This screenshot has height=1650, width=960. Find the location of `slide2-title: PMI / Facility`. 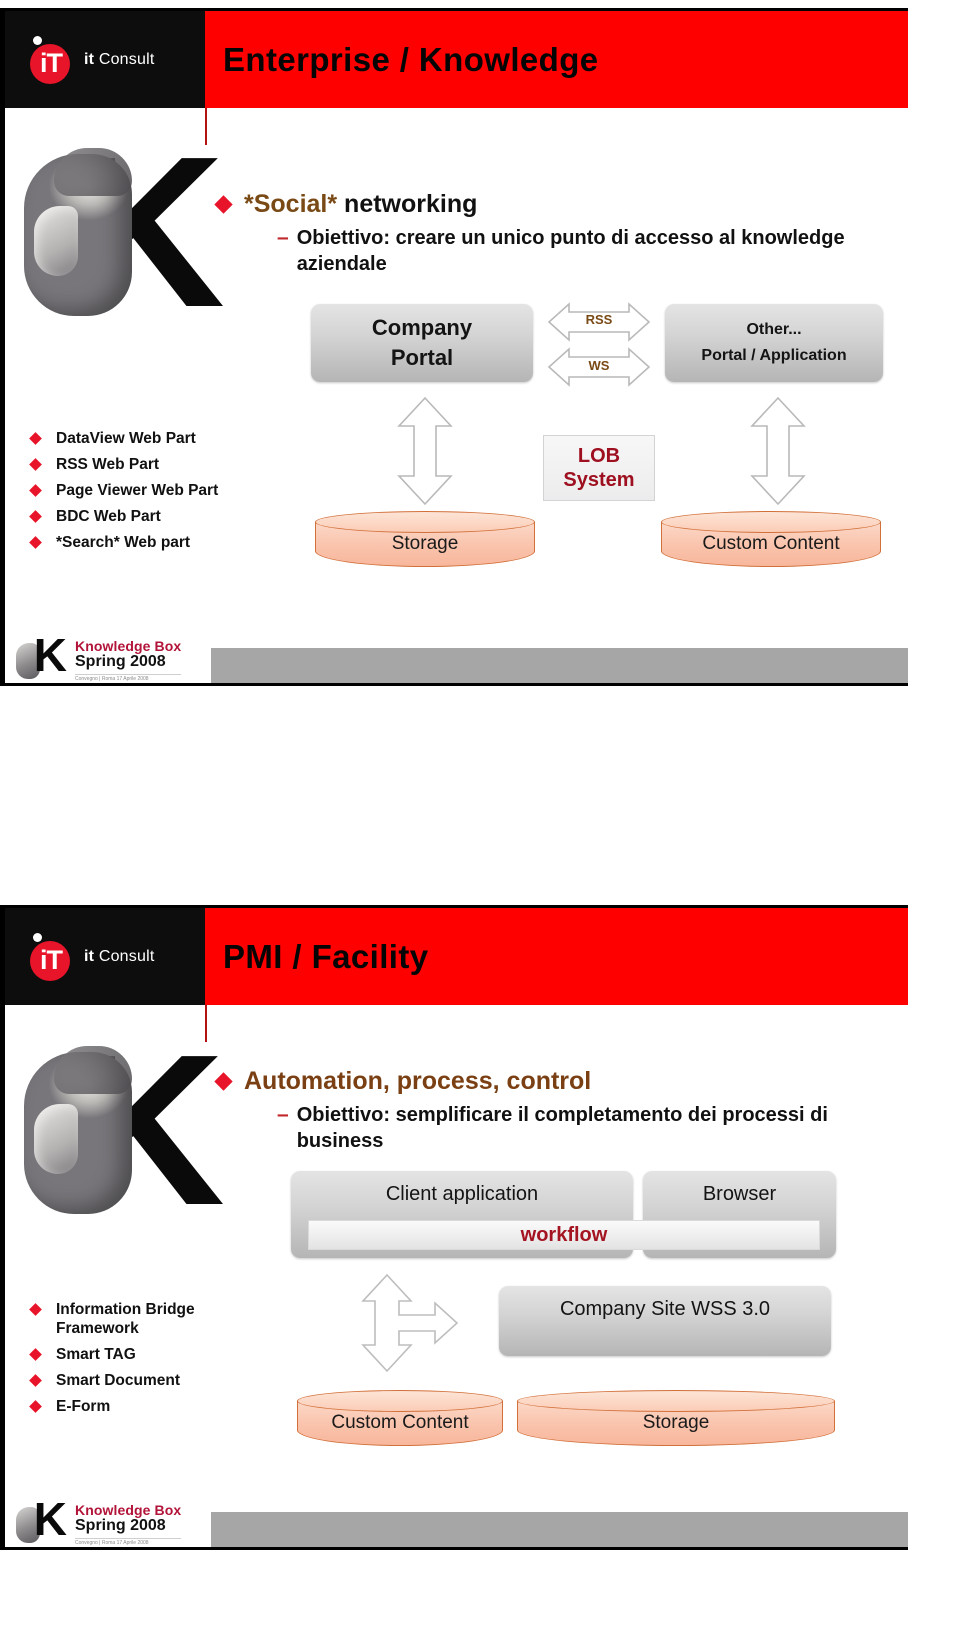

slide2-title: PMI / Facility is located at coordinates (326, 956).